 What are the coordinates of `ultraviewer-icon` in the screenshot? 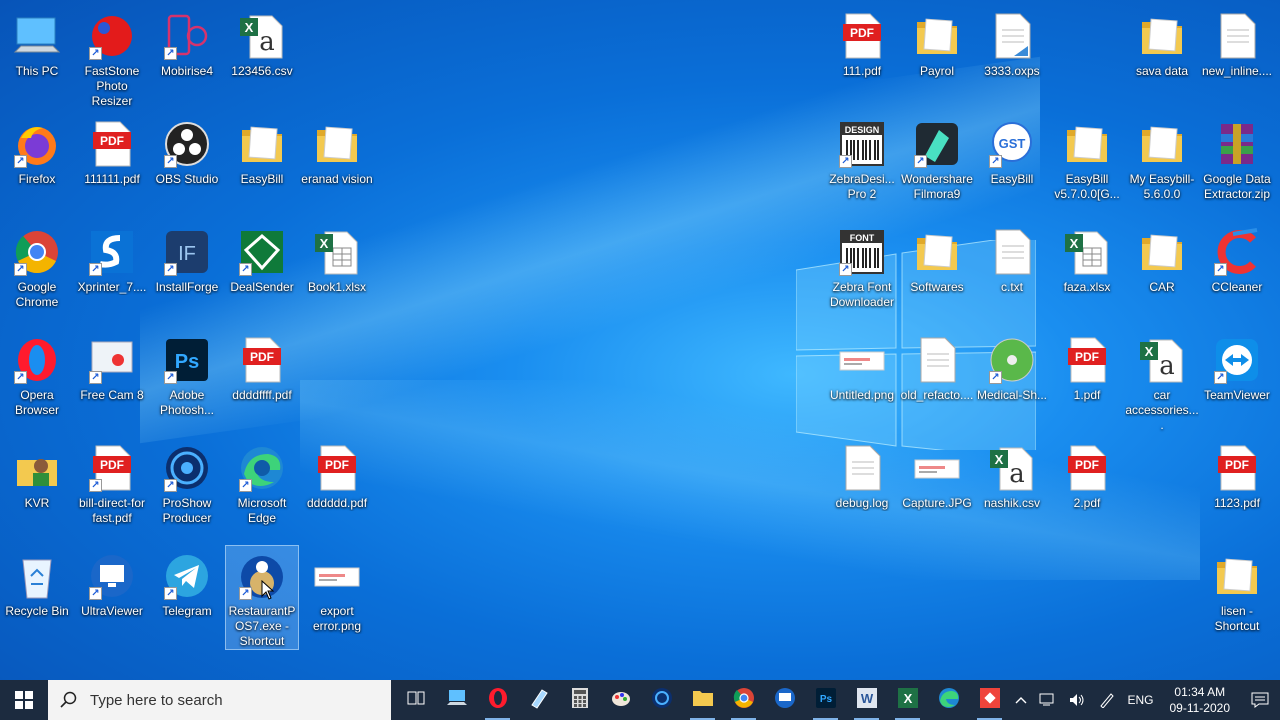 It's located at (785, 700).